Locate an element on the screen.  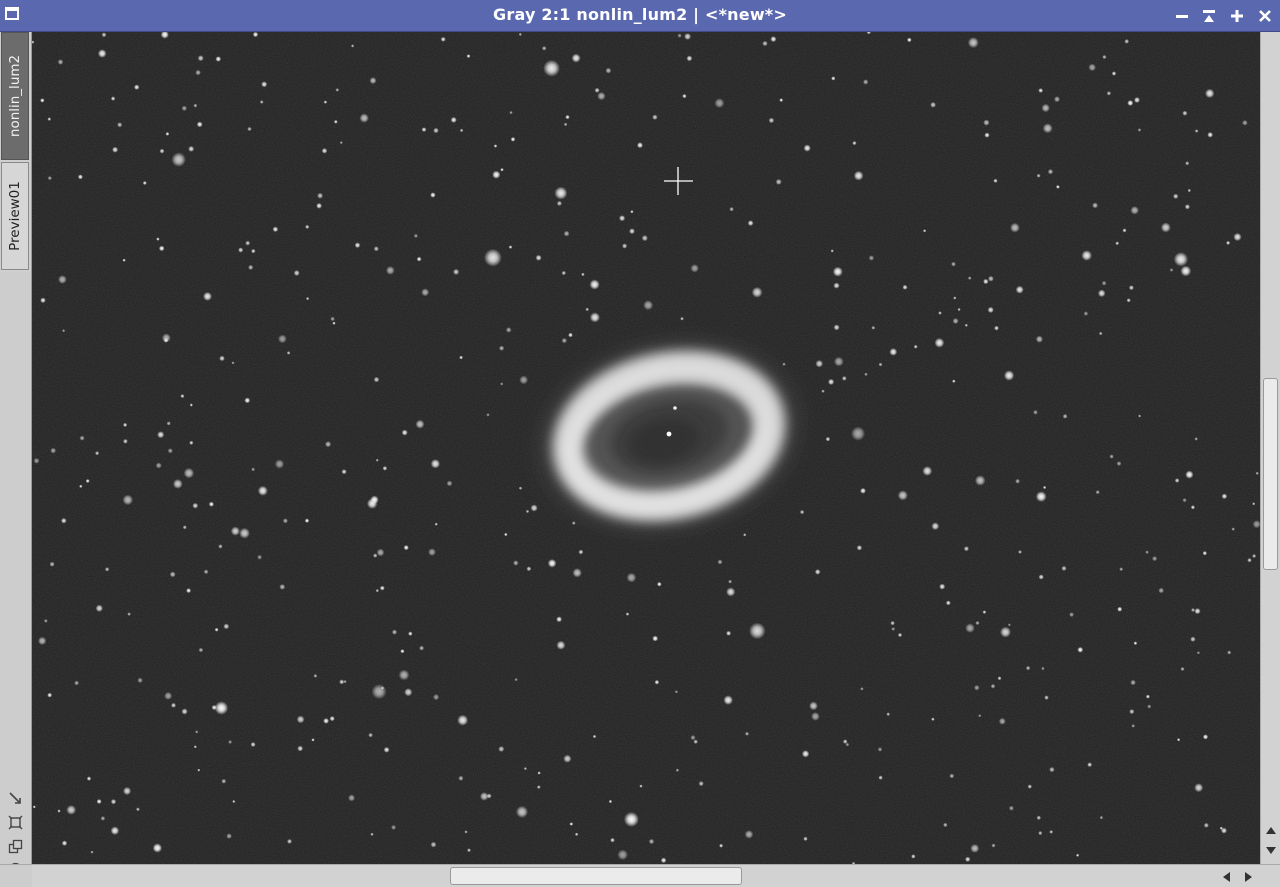
vertical-scrollbar is located at coordinates (1270, 448).